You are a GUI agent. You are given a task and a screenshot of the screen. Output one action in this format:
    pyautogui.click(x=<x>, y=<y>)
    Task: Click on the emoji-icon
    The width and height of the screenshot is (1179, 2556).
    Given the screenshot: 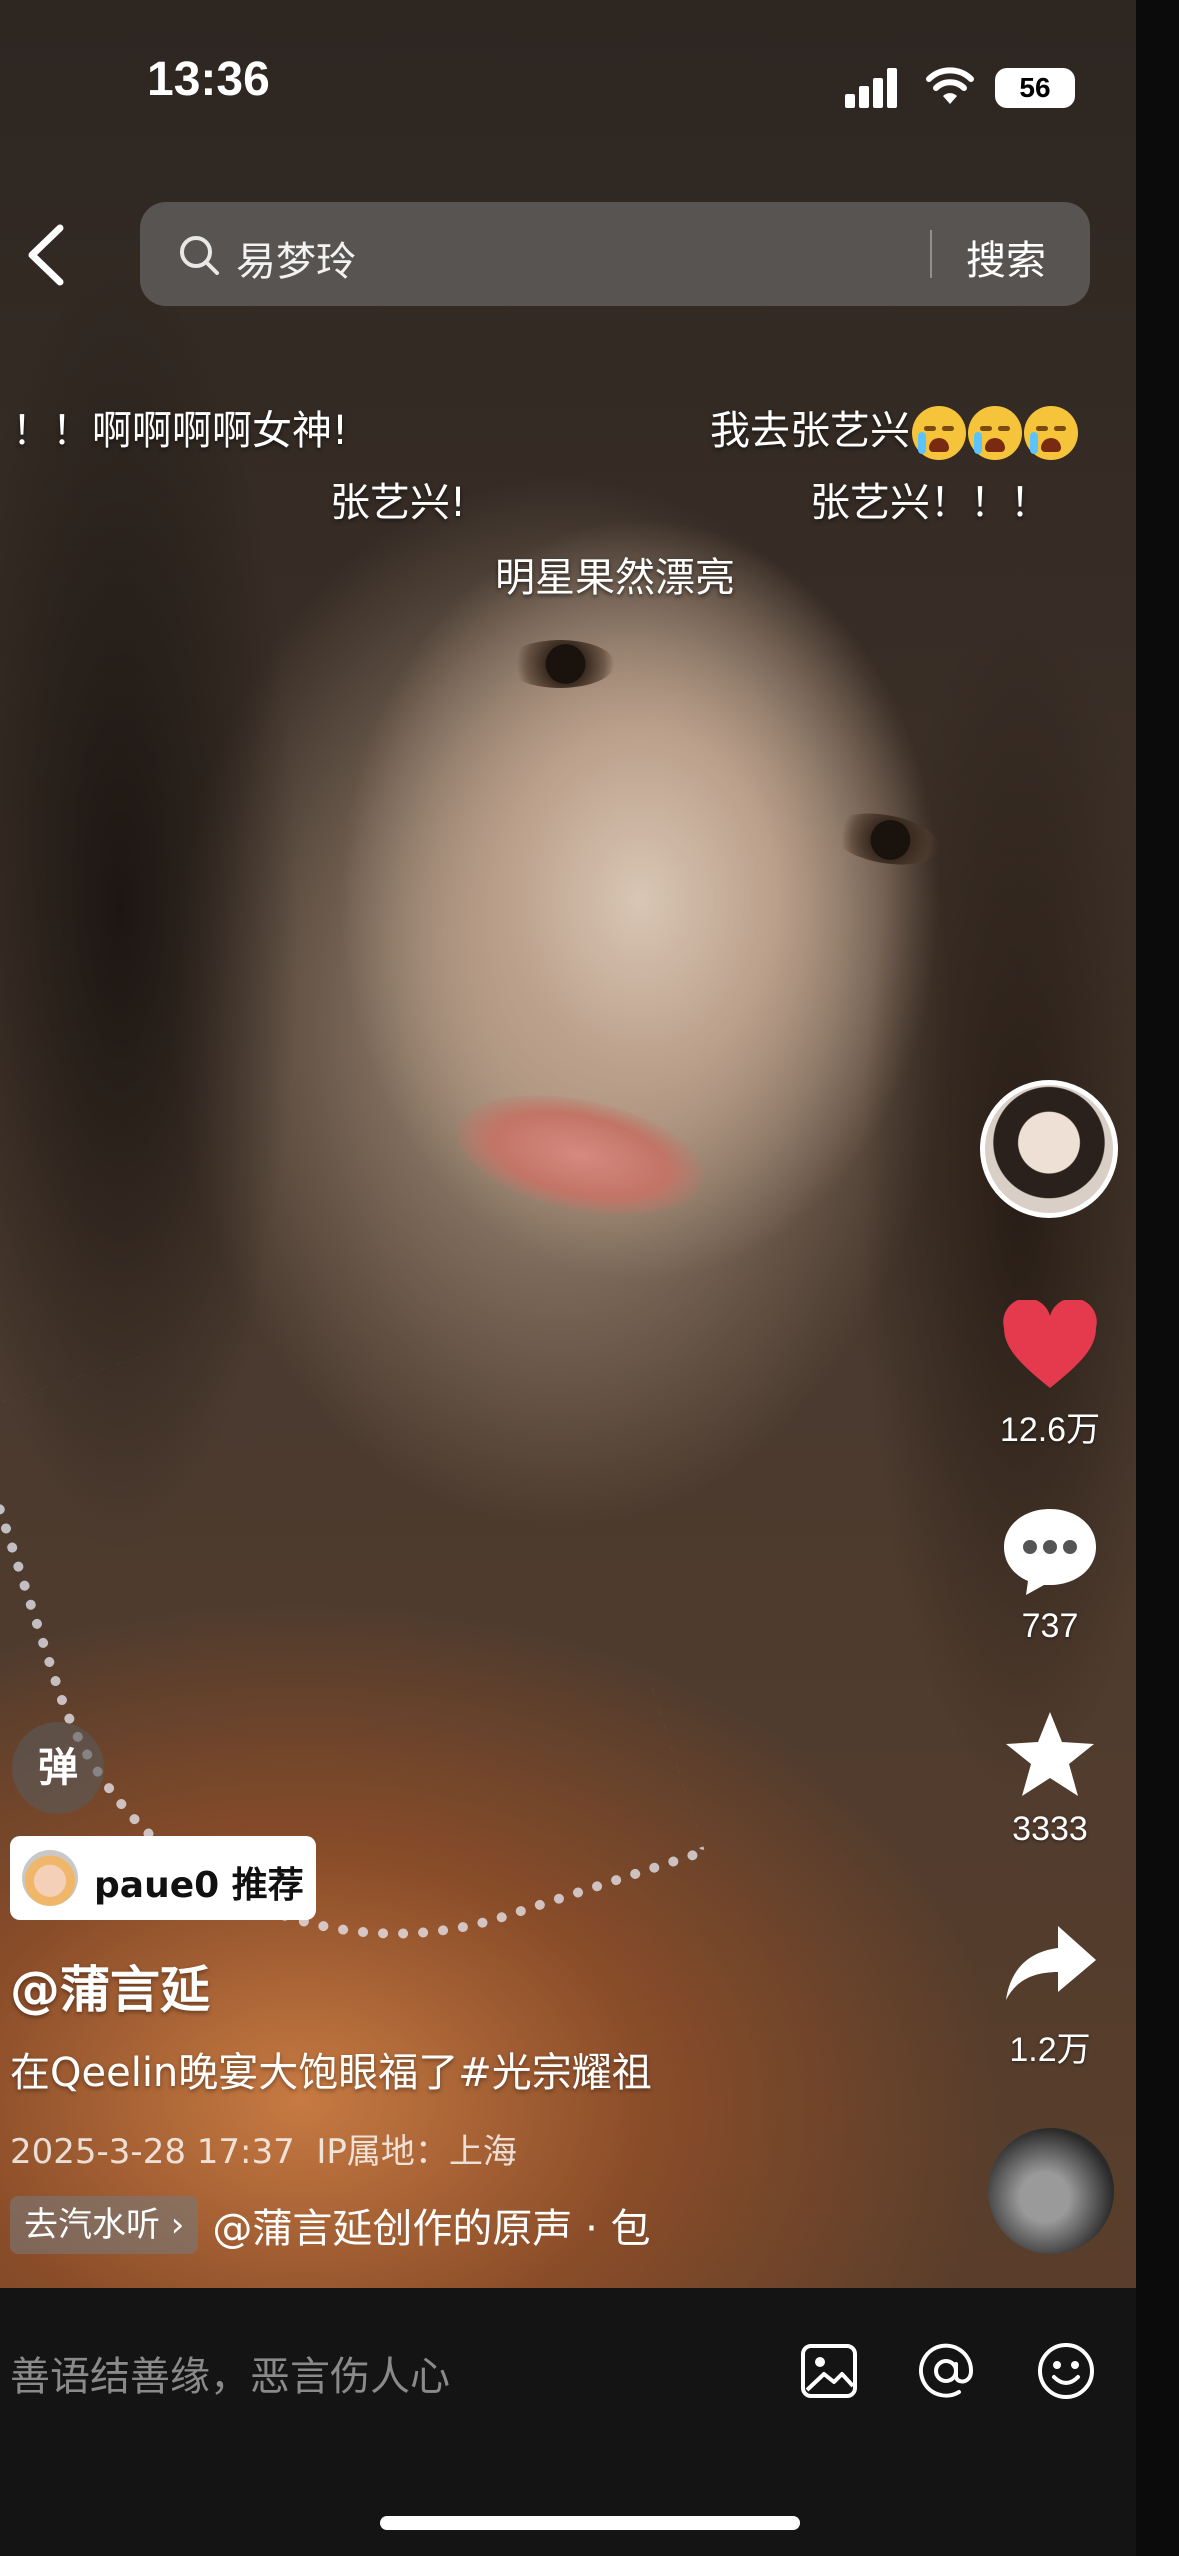 What is the action you would take?
    pyautogui.click(x=1066, y=2371)
    